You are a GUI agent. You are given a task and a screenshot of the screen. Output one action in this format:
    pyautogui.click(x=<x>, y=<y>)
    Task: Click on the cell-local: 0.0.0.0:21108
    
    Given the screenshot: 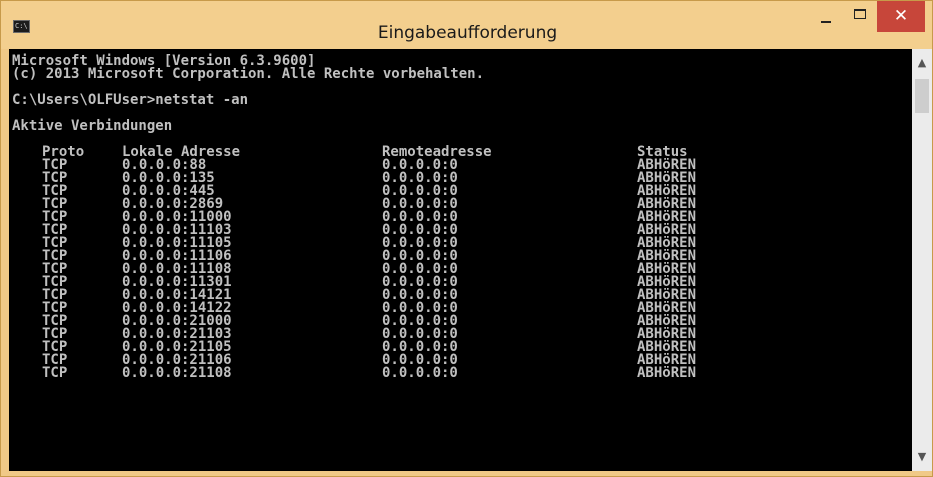 What is the action you would take?
    pyautogui.click(x=177, y=373)
    